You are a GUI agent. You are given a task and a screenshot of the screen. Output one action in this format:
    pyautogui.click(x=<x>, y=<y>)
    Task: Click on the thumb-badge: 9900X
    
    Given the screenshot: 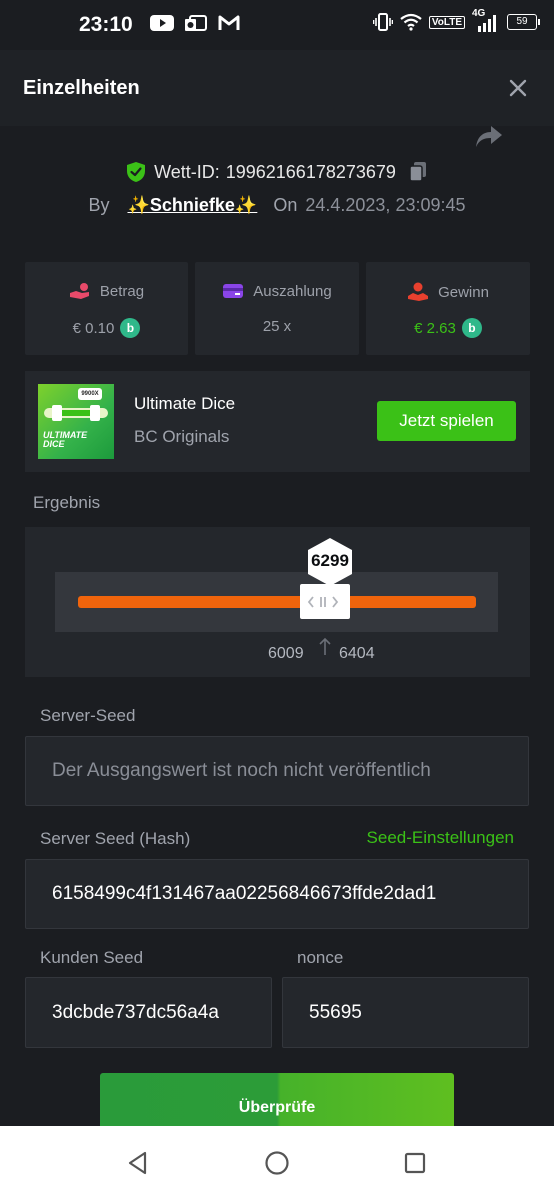 What is the action you would take?
    pyautogui.click(x=90, y=394)
    